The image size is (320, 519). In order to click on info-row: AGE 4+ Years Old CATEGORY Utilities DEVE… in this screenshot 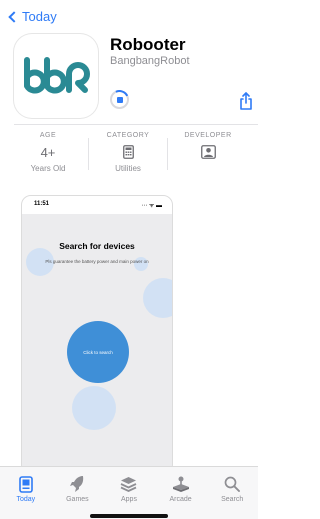, I will do `click(129, 154)`.